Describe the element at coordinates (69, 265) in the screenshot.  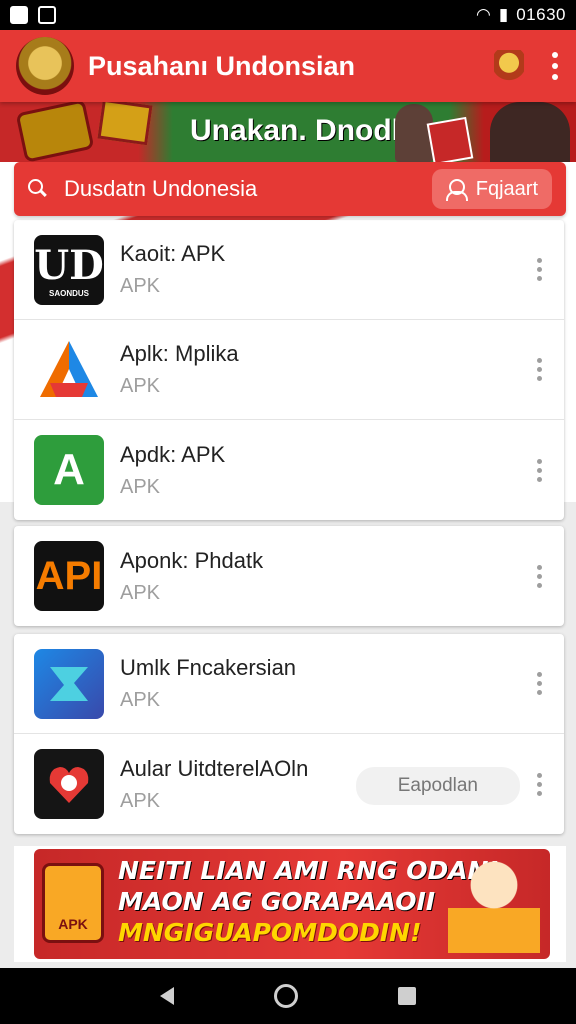
I see `app-icon-text: UD` at that location.